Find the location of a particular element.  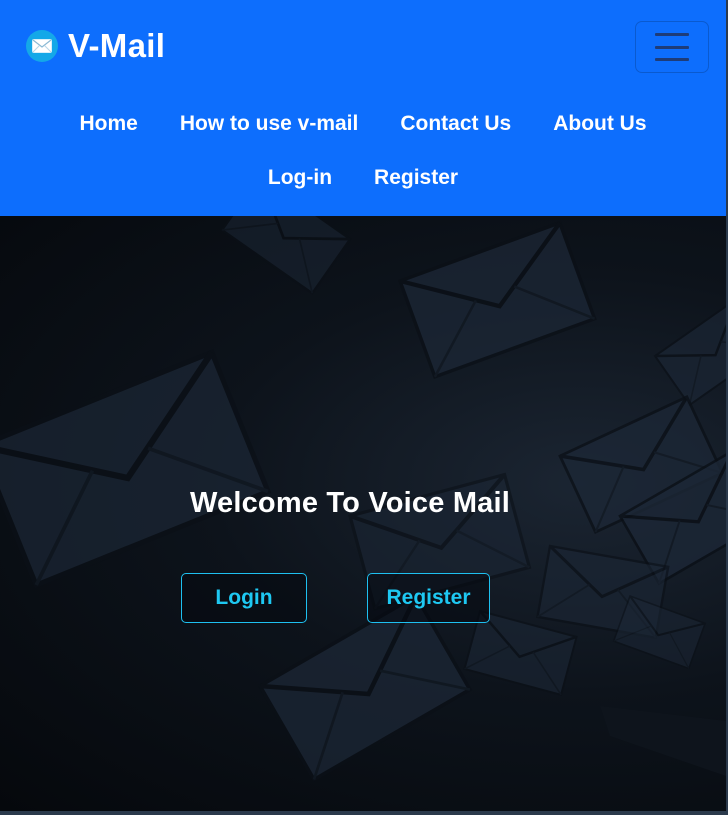

window-edge-bottom is located at coordinates (364, 813).